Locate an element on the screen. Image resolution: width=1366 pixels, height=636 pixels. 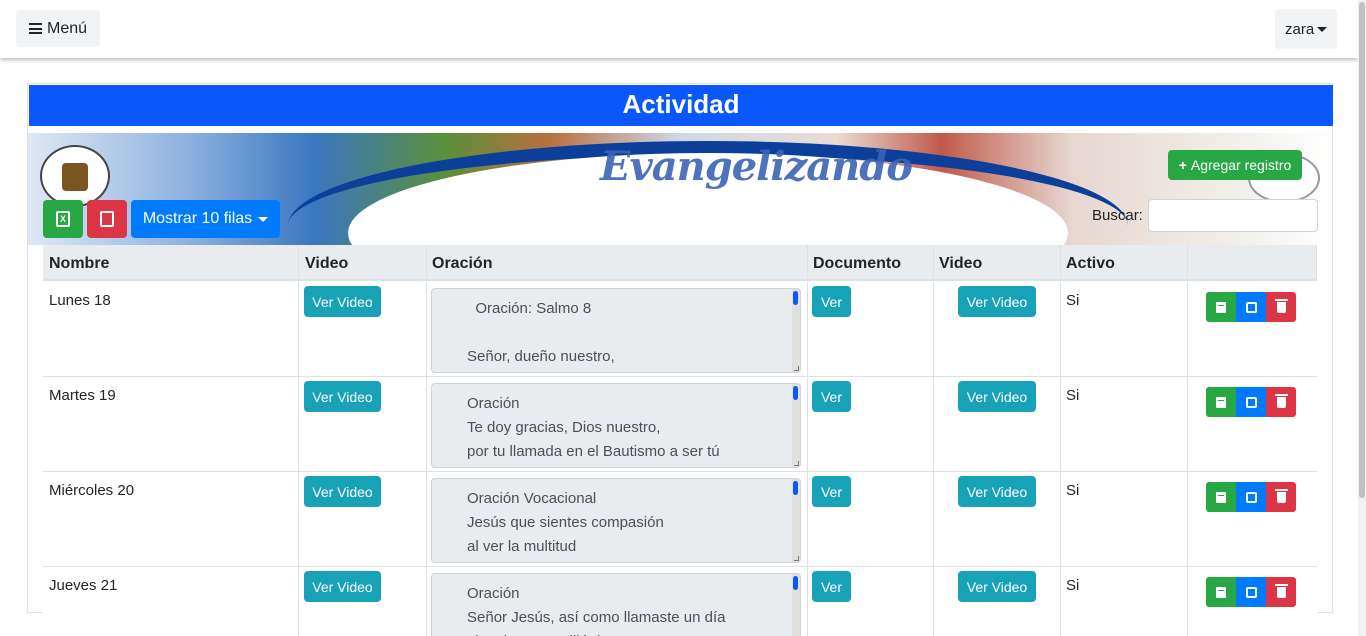
add-record-label: Agregar registro is located at coordinates (1241, 165).